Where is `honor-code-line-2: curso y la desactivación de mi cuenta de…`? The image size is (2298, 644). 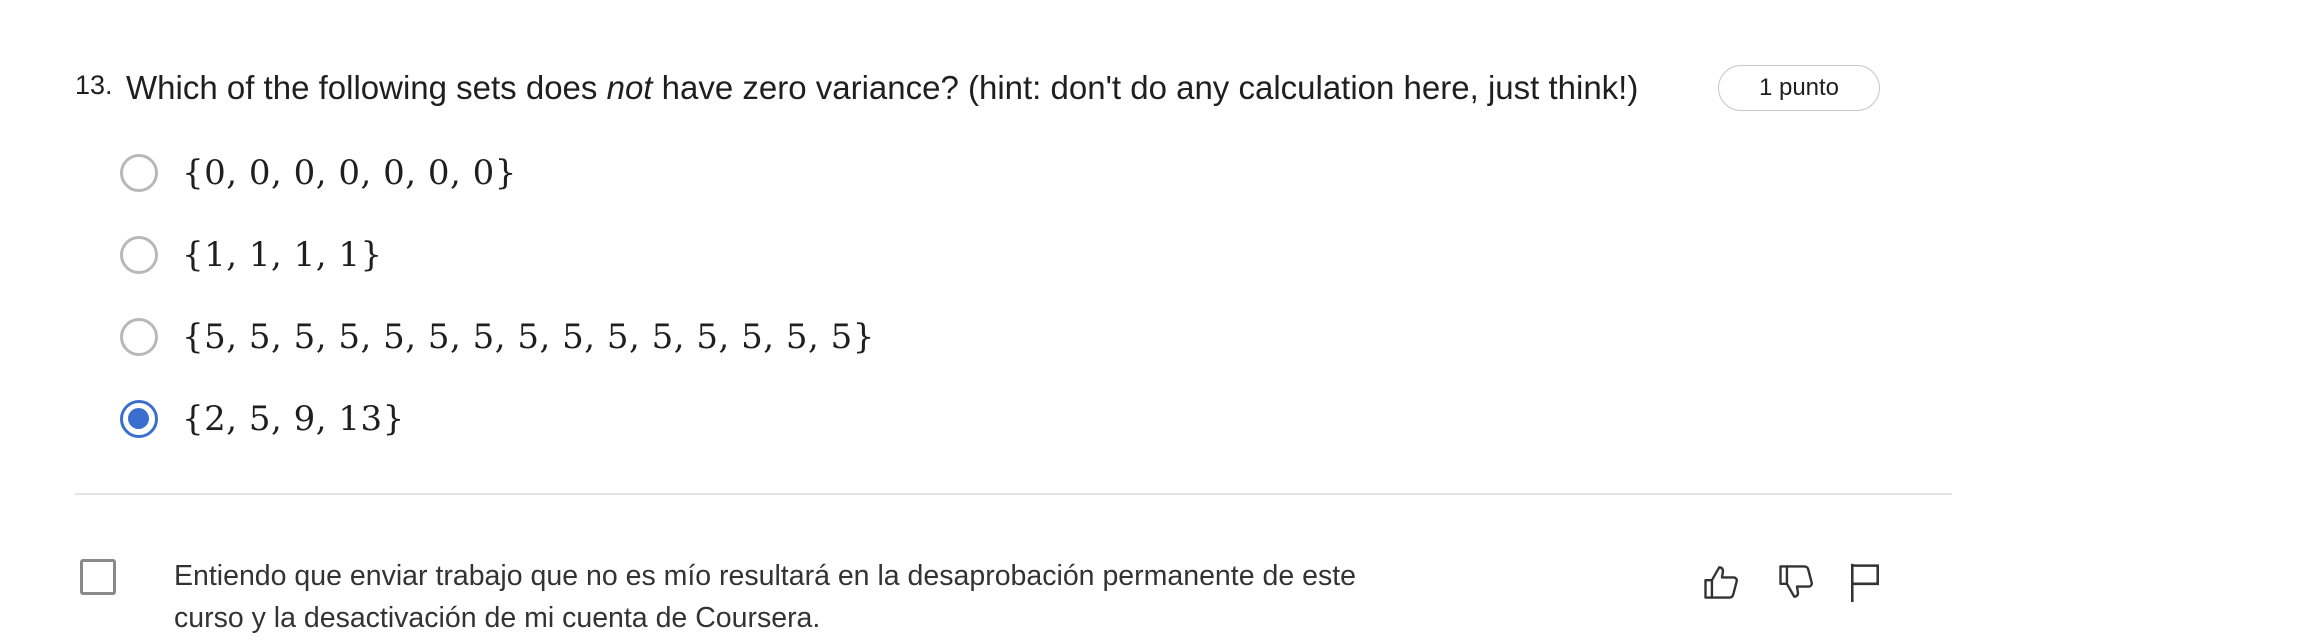 honor-code-line-2: curso y la desactivación de mi cuenta de… is located at coordinates (497, 618).